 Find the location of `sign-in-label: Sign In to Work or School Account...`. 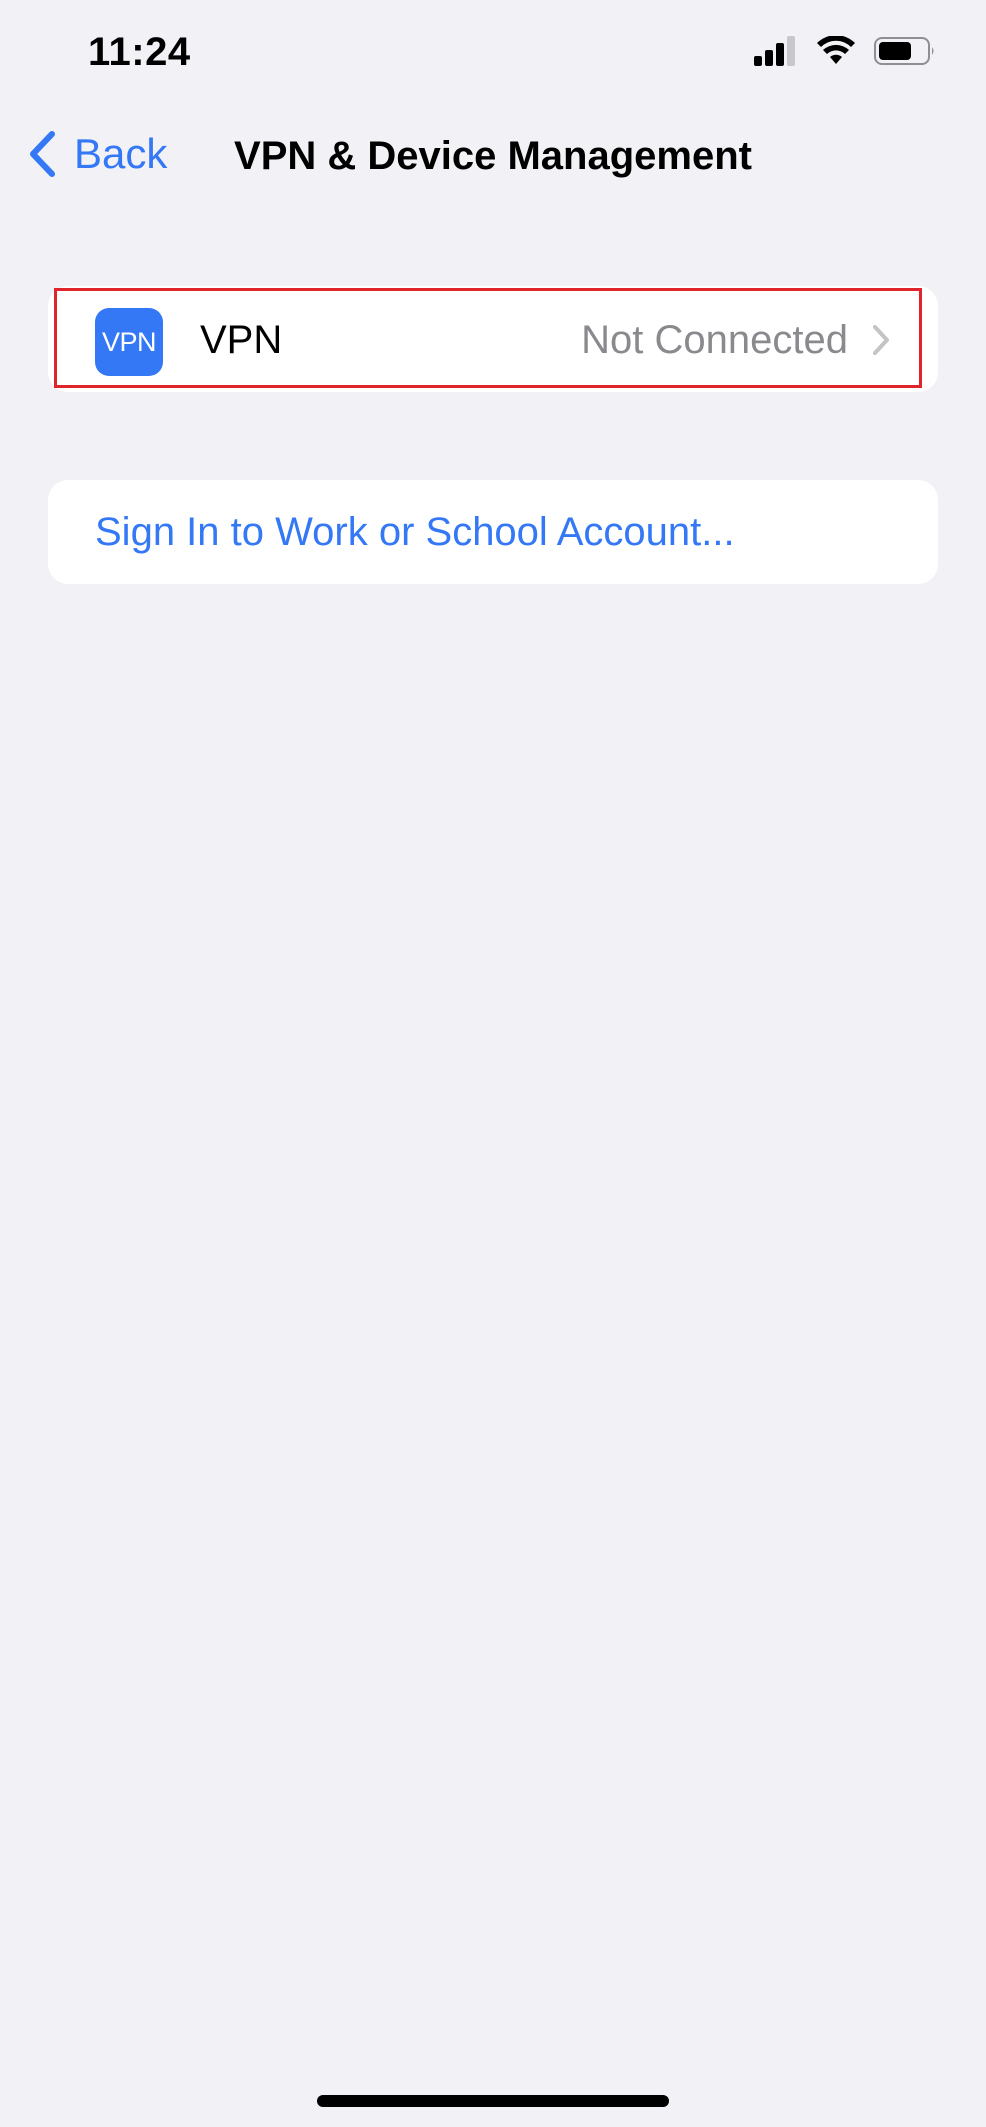

sign-in-label: Sign In to Work or School Account... is located at coordinates (415, 532).